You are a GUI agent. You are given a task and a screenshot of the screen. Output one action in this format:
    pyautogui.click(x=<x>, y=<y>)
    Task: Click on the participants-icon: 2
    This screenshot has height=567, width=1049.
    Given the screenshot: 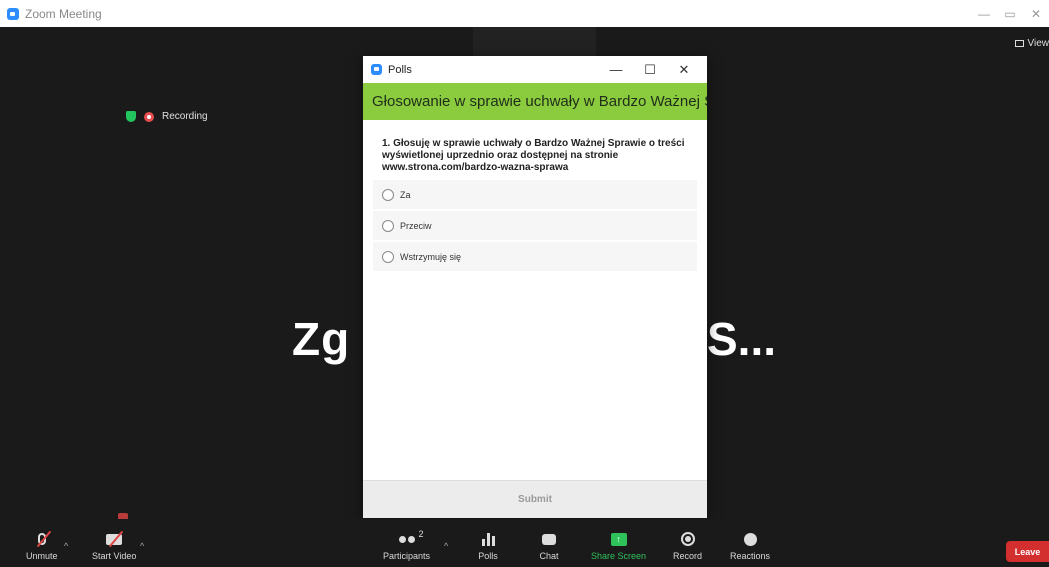 What is the action you would take?
    pyautogui.click(x=410, y=538)
    